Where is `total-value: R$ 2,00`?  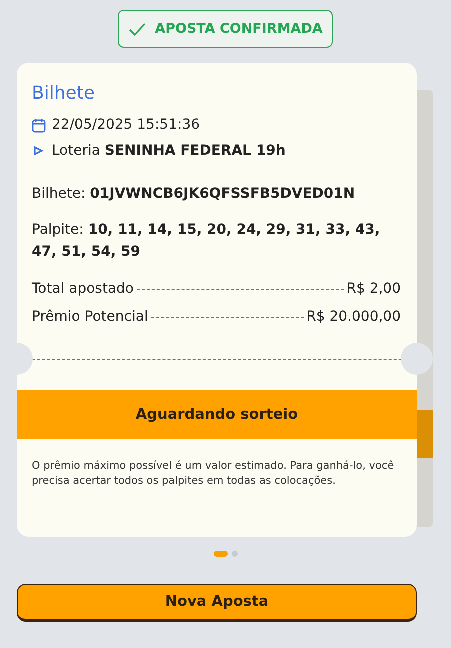
total-value: R$ 2,00 is located at coordinates (373, 289).